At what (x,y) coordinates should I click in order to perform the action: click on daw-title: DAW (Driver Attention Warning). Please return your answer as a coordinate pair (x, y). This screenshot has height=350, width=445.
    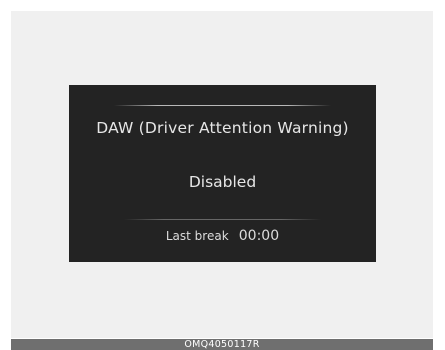
    Looking at the image, I should click on (222, 128).